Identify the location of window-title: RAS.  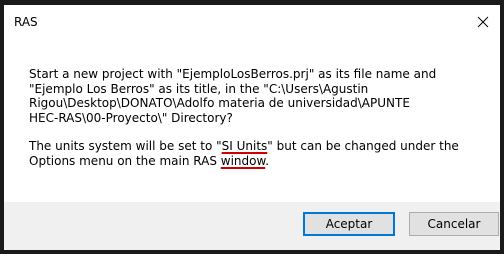
(26, 22).